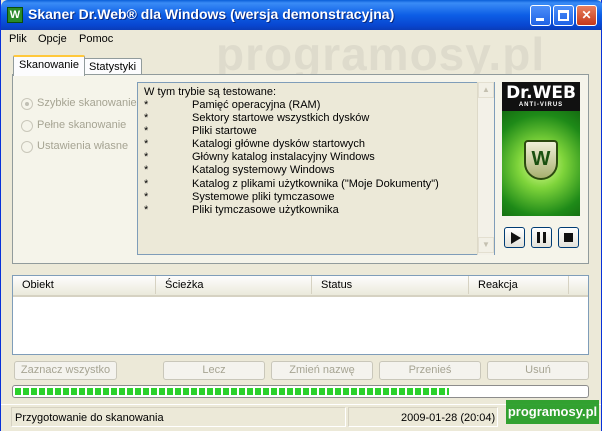 This screenshot has width=602, height=431. What do you see at coordinates (322, 370) in the screenshot?
I see `rename-button: Zmień nazwę` at bounding box center [322, 370].